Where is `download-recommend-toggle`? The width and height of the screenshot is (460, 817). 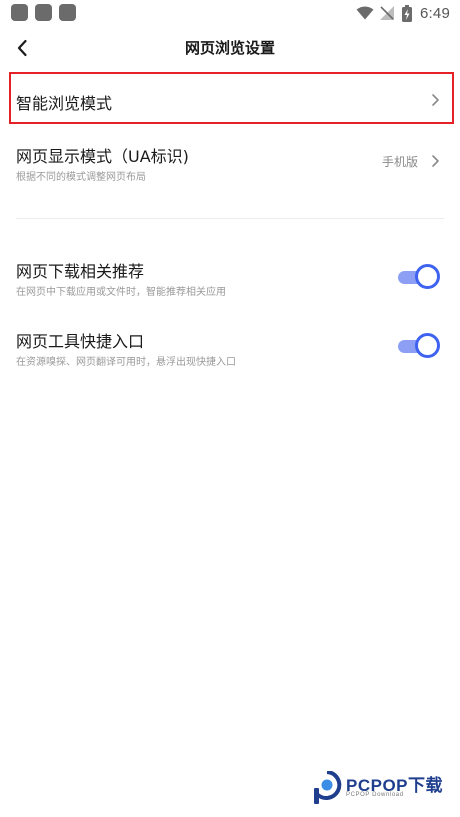 download-recommend-toggle is located at coordinates (419, 277).